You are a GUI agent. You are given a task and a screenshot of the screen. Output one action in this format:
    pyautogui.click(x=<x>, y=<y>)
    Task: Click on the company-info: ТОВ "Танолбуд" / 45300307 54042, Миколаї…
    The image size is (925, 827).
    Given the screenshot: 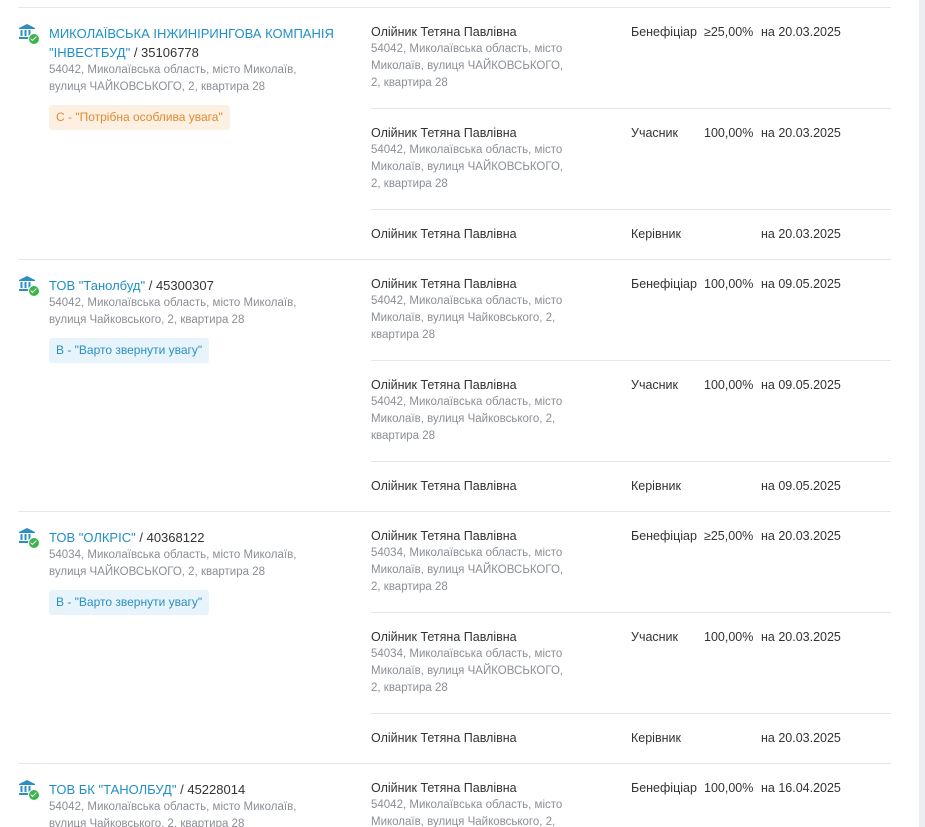 What is the action you would take?
    pyautogui.click(x=210, y=393)
    